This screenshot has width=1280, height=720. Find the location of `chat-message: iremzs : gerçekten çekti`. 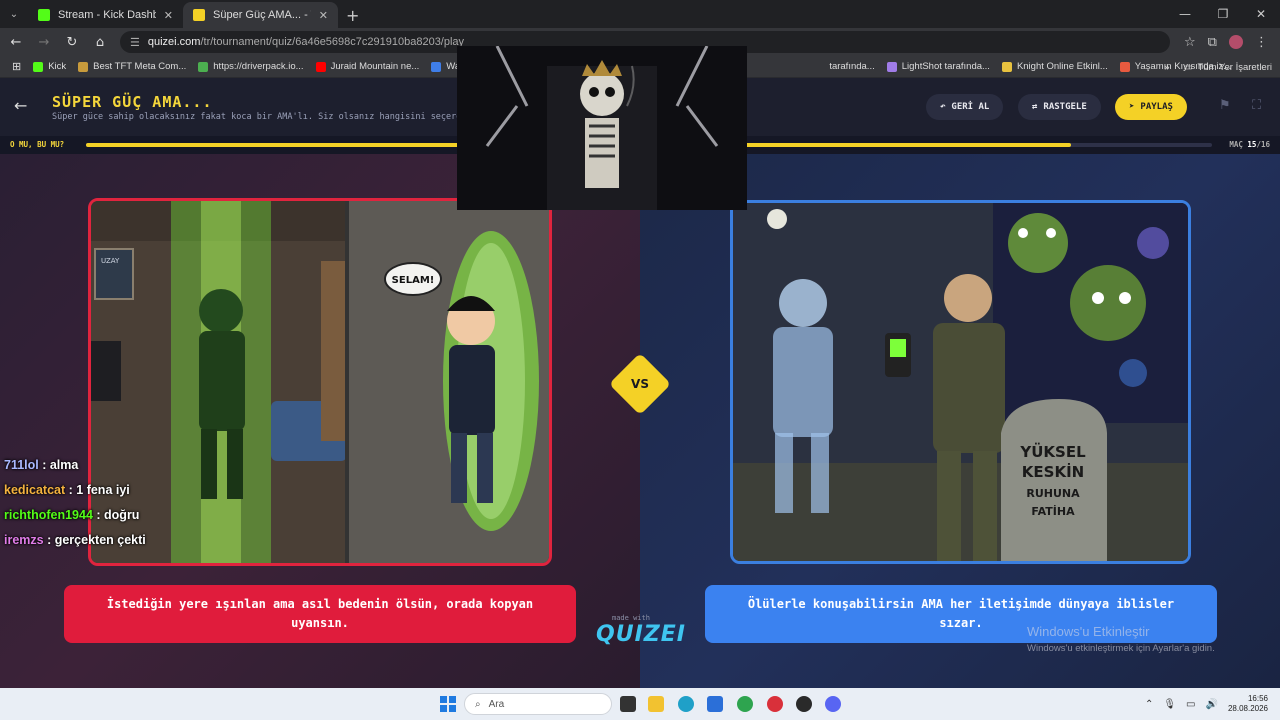

chat-message: iremzs : gerçekten çekti is located at coordinates (75, 540).